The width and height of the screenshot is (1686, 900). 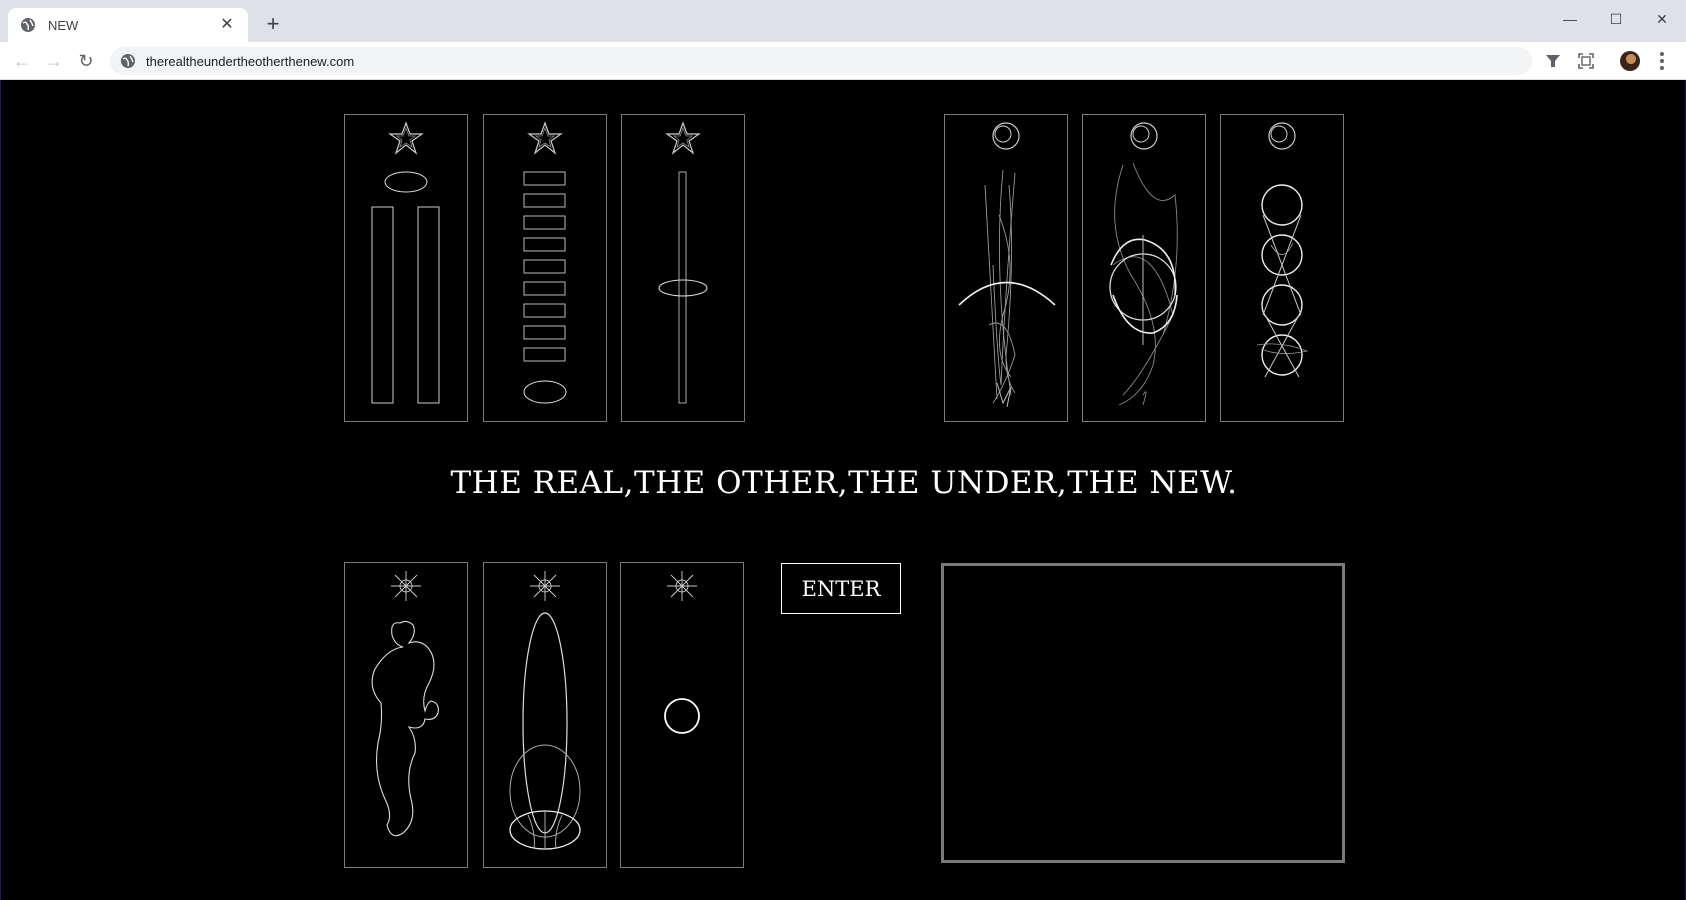 What do you see at coordinates (273, 24) in the screenshot?
I see `new-tab-icon: +` at bounding box center [273, 24].